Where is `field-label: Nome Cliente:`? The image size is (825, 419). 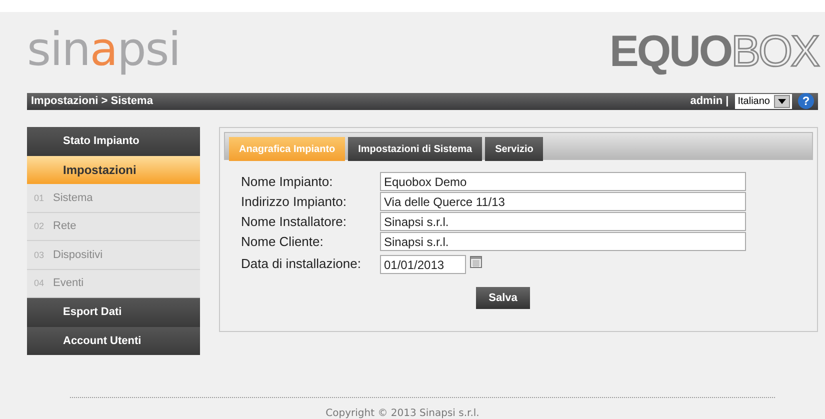
field-label: Nome Cliente: is located at coordinates (282, 241).